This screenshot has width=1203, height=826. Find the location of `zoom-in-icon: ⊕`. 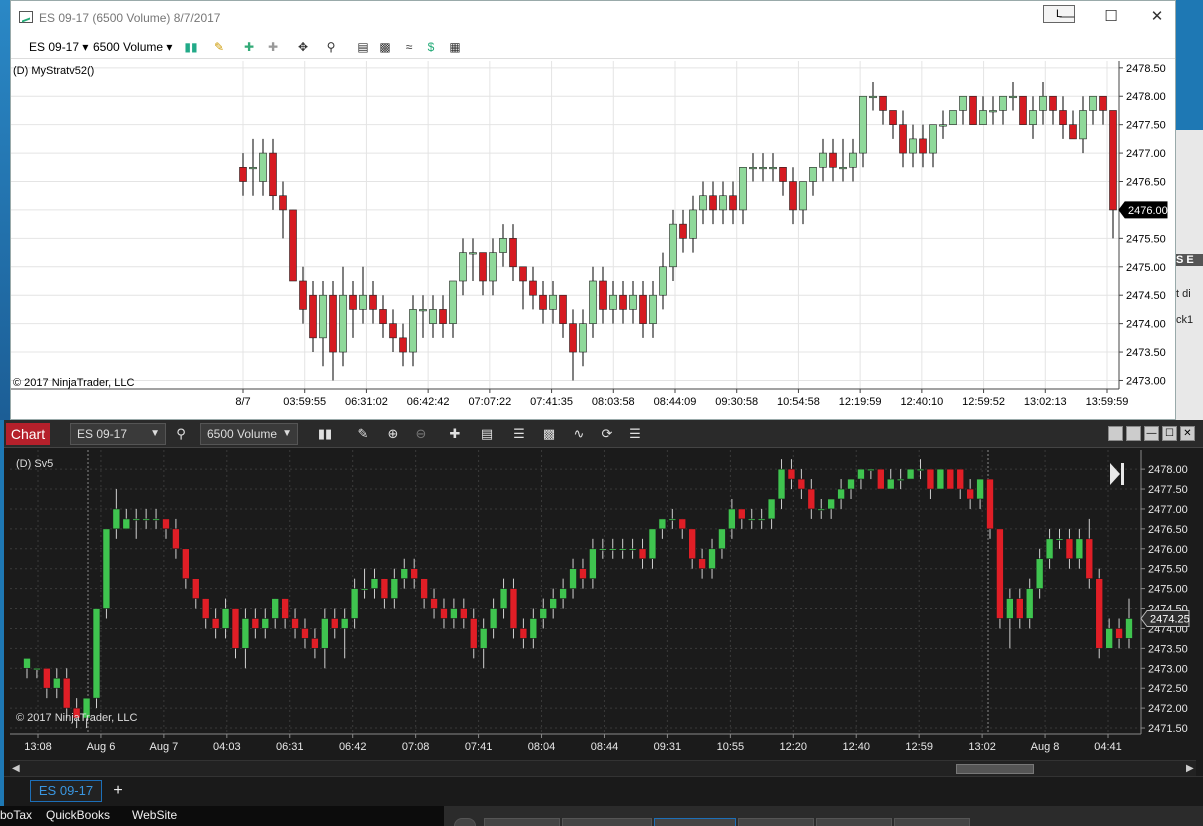

zoom-in-icon: ⊕ is located at coordinates (393, 434).